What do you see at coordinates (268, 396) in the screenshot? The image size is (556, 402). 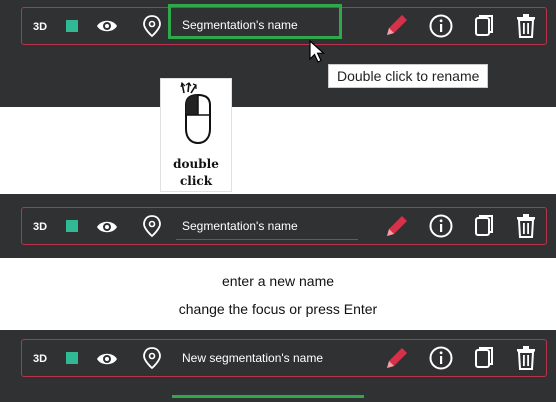 I see `name-saved-underline` at bounding box center [268, 396].